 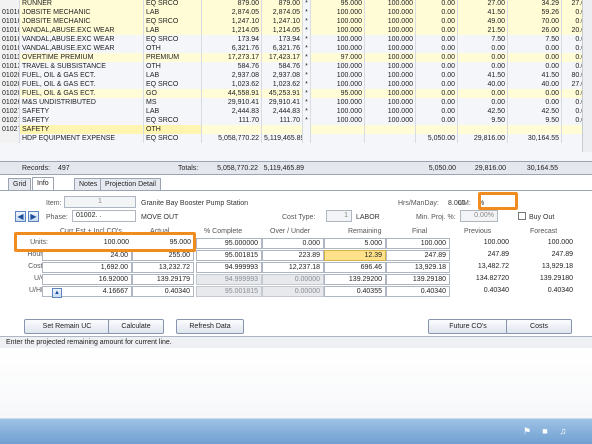 I want to click on volume-icon: ♫, so click(x=563, y=431).